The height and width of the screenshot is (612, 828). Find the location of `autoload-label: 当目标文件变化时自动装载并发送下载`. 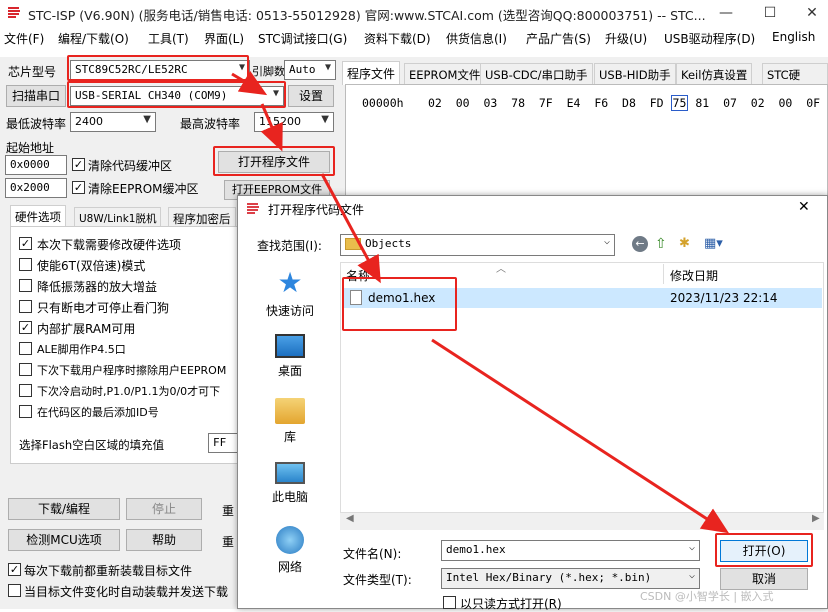

autoload-label: 当目标文件变化时自动装载并发送下载 is located at coordinates (126, 592).